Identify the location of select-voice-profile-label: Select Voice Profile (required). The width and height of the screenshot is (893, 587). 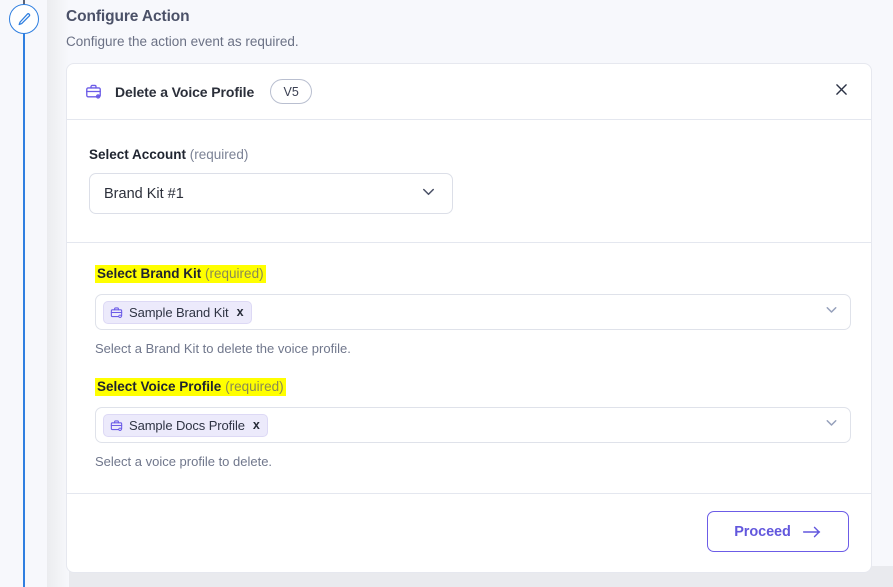
(190, 387).